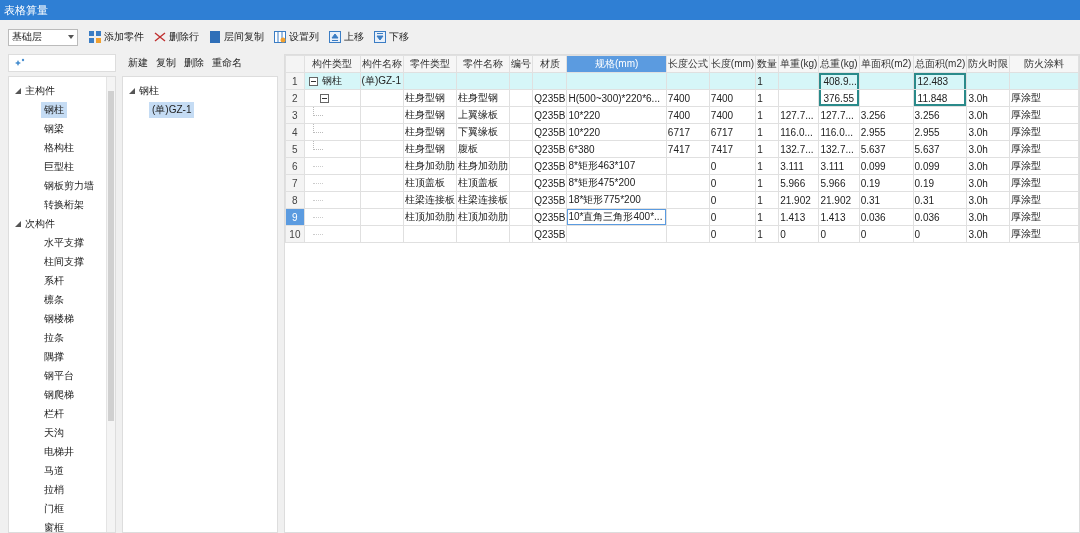 This screenshot has height=533, width=1080. Describe the element at coordinates (54, 356) in the screenshot. I see `tree-item: 隅撑` at that location.